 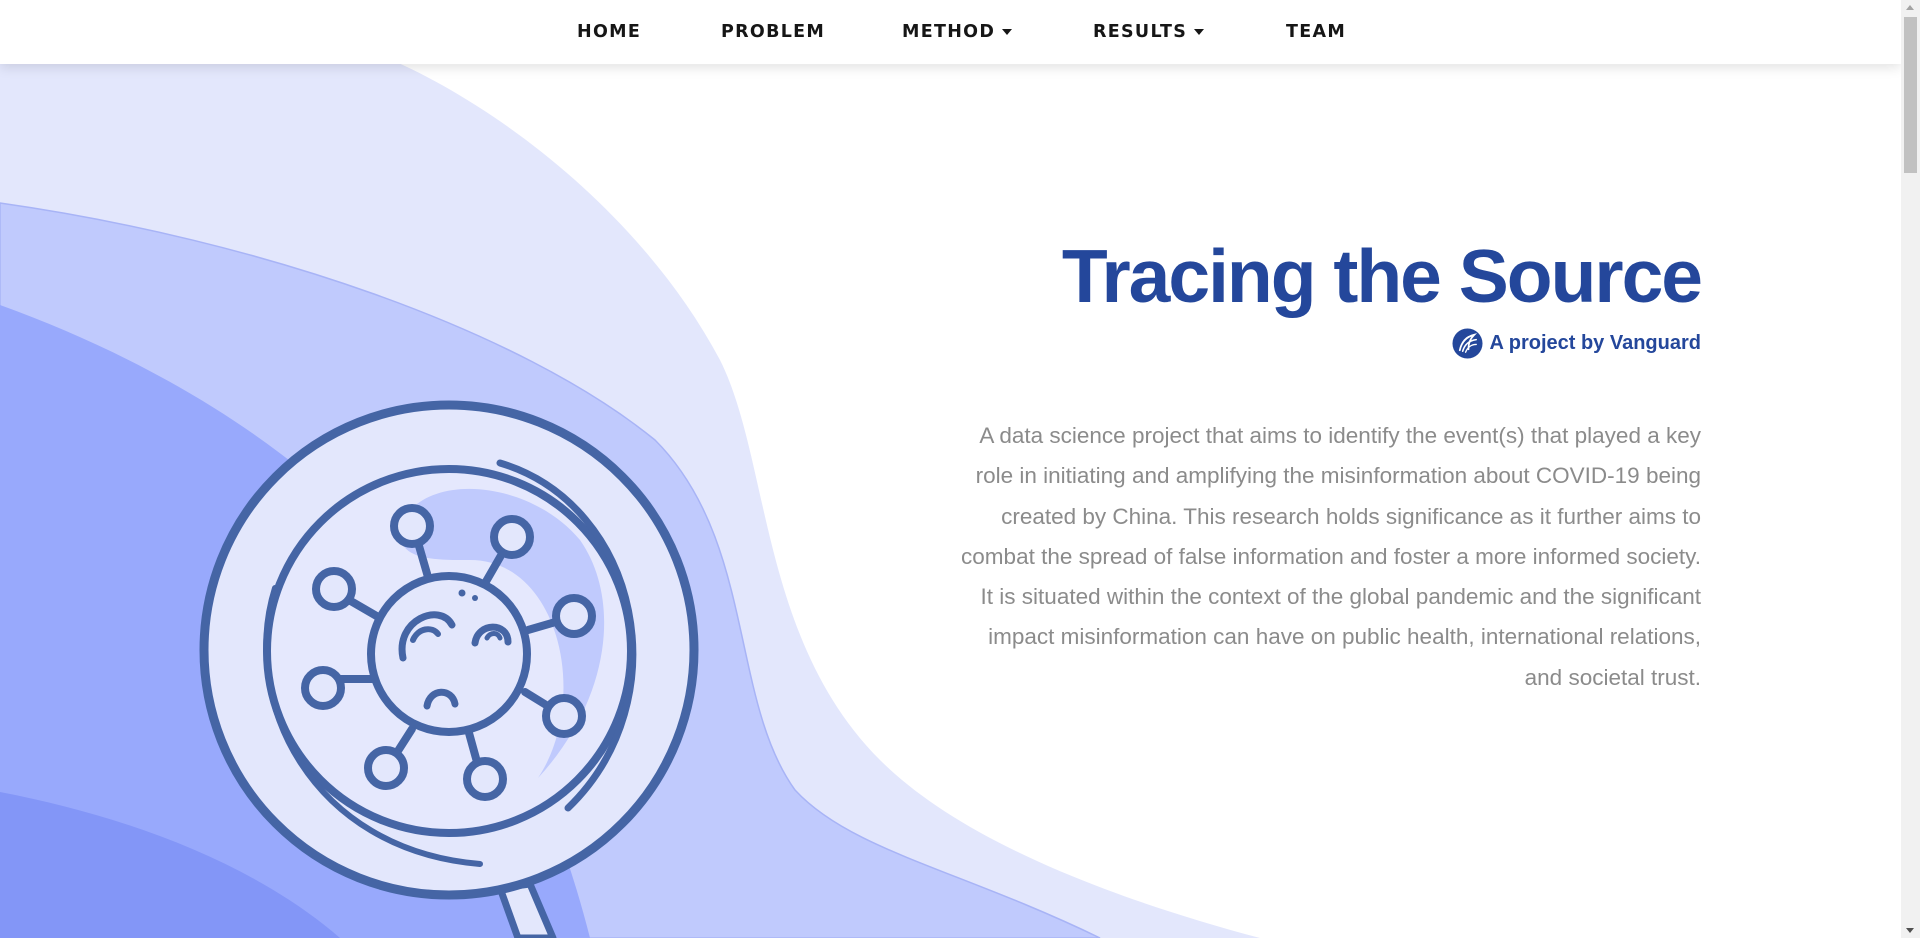 I want to click on page-scrollbar, so click(x=1910, y=469).